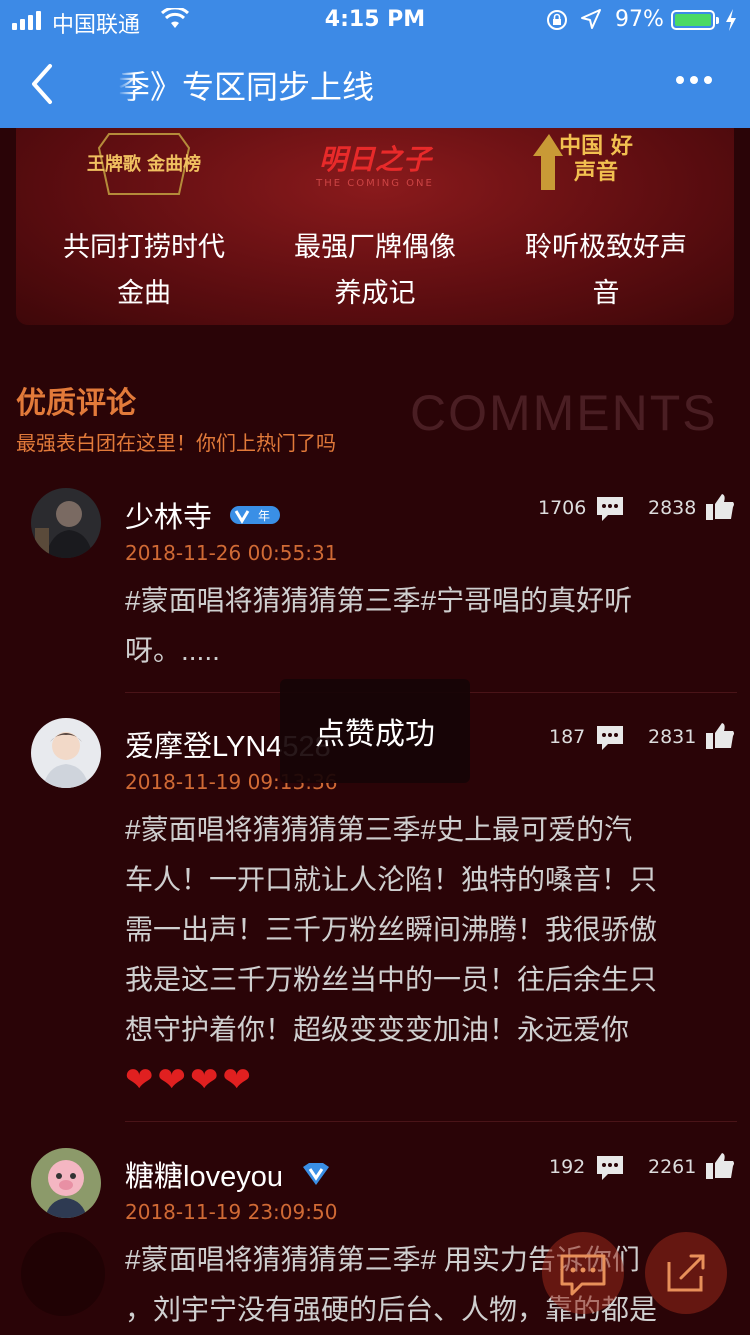  Describe the element at coordinates (255, 519) in the screenshot. I see `vip-badge-icon: 年` at that location.